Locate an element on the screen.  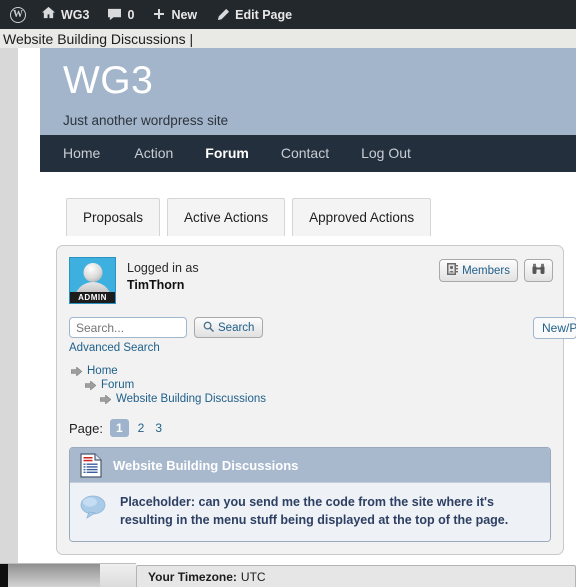
site-tagline: Just another wordpress site is located at coordinates (146, 120).